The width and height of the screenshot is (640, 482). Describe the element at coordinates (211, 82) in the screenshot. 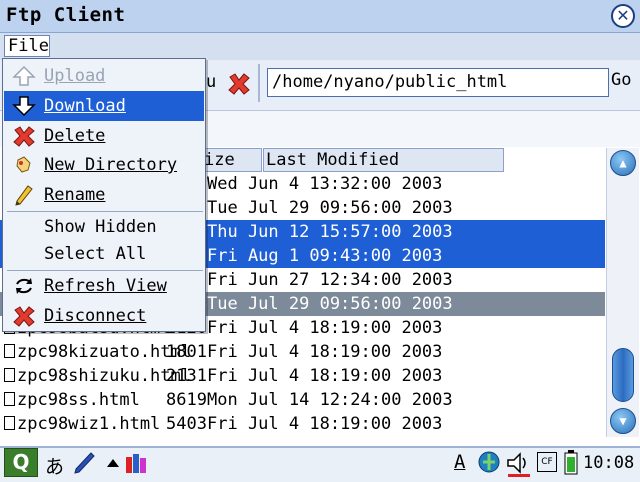

I see `toolbar-partial-label: u` at that location.